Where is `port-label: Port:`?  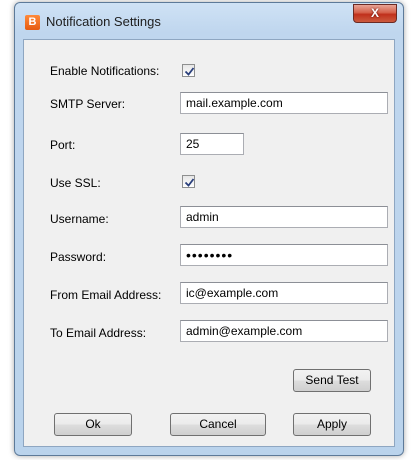 port-label: Port: is located at coordinates (63, 145).